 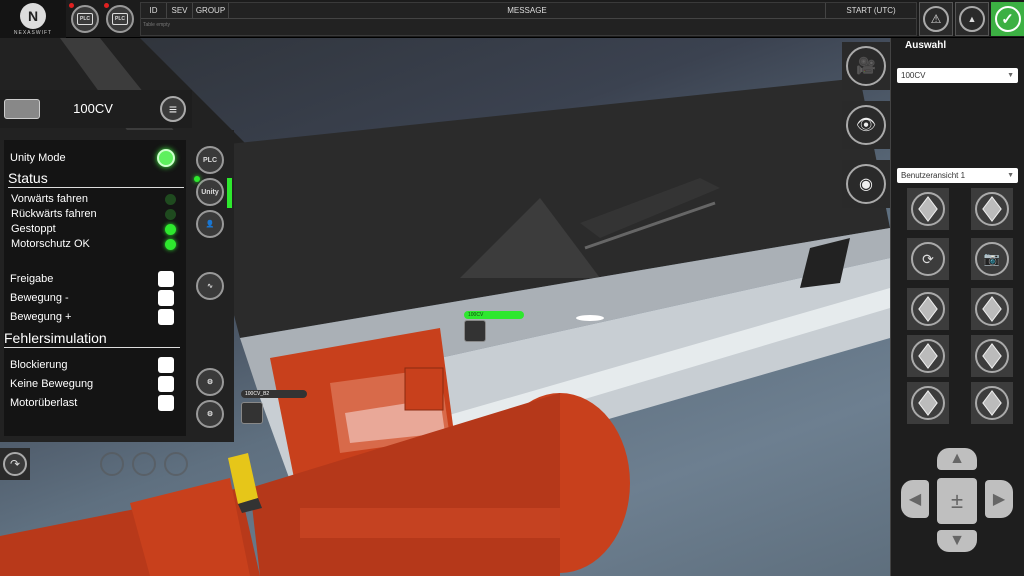 I want to click on gear-icon-2: ⚙, so click(x=210, y=414).